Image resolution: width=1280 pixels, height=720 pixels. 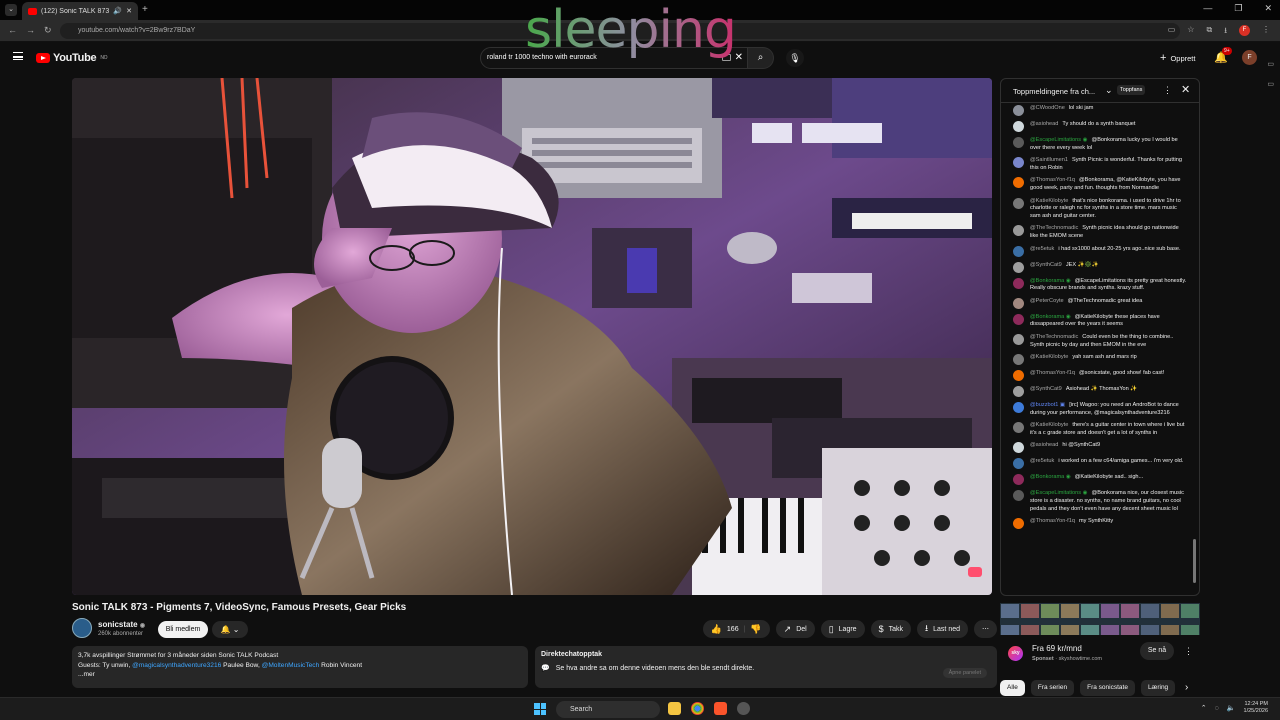 What do you see at coordinates (674, 708) in the screenshot?
I see `file-explorer-icon` at bounding box center [674, 708].